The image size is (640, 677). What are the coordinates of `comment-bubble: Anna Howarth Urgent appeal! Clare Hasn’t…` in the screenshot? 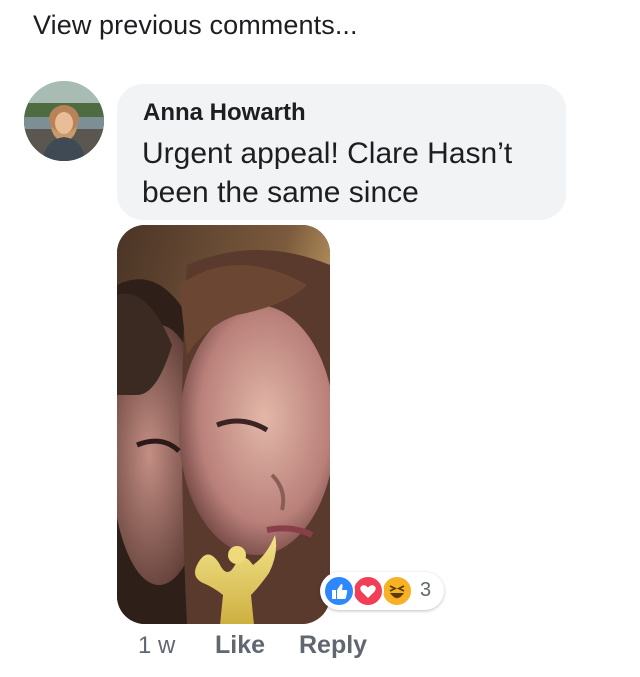 It's located at (341, 152).